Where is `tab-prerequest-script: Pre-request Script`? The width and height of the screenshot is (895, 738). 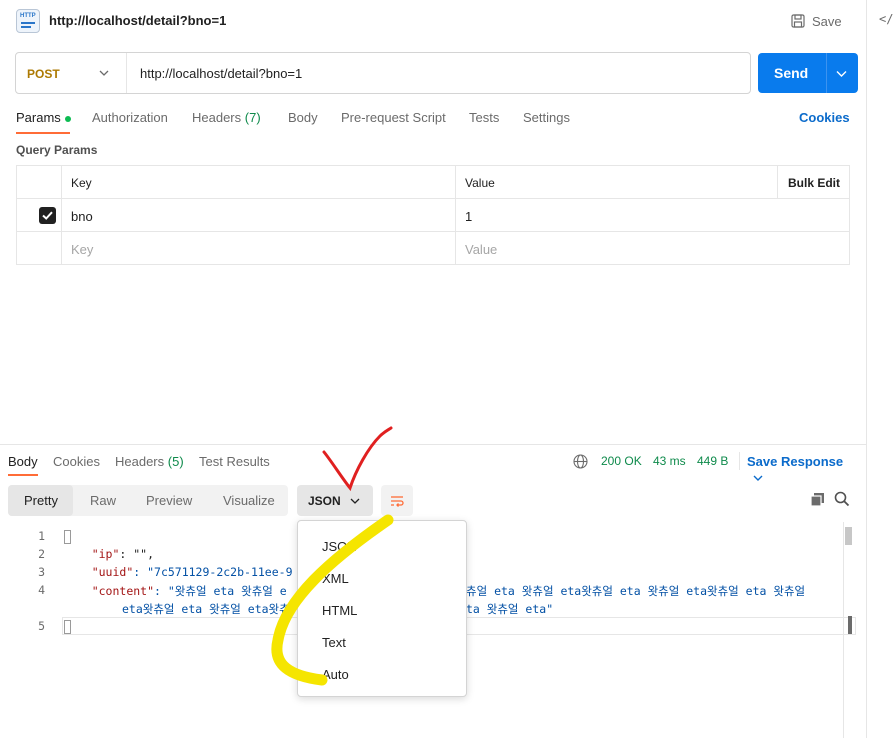
tab-prerequest-script: Pre-request Script is located at coordinates (393, 117).